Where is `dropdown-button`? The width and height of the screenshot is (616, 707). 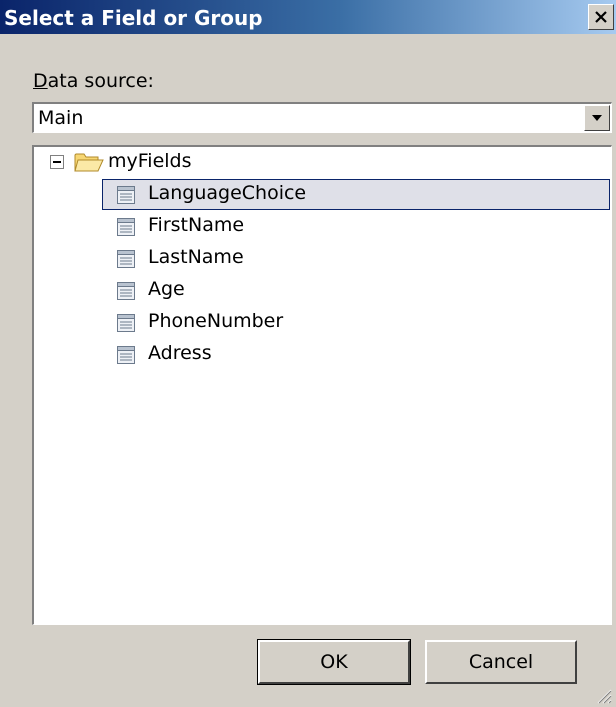 dropdown-button is located at coordinates (597, 118).